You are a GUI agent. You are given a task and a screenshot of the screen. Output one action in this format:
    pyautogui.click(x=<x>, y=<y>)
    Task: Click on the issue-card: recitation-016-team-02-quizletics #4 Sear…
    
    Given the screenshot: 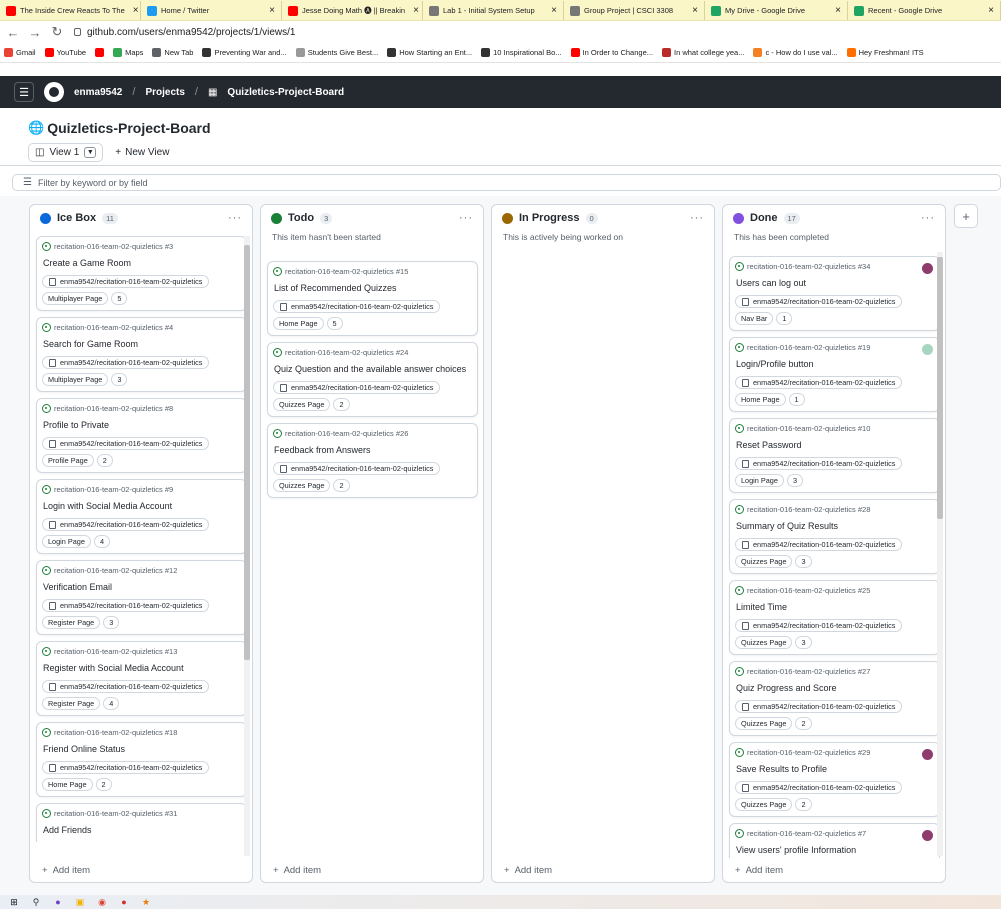 What is the action you would take?
    pyautogui.click(x=141, y=354)
    